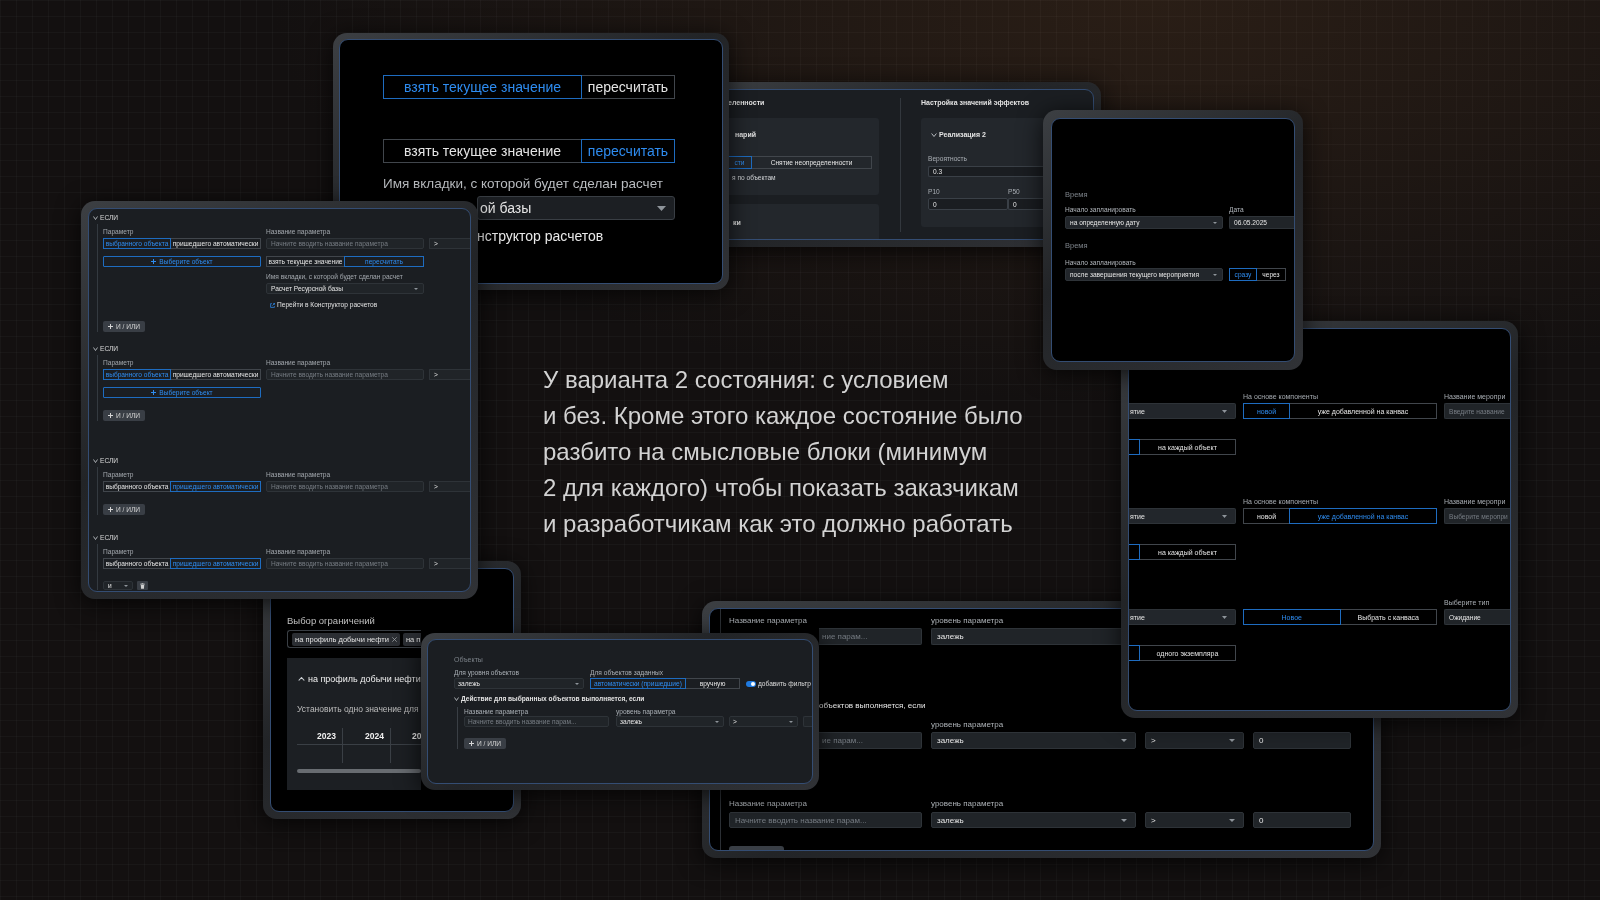 The height and width of the screenshot is (900, 1600). I want to click on constructor-link: нструктор расчетов, so click(540, 236).